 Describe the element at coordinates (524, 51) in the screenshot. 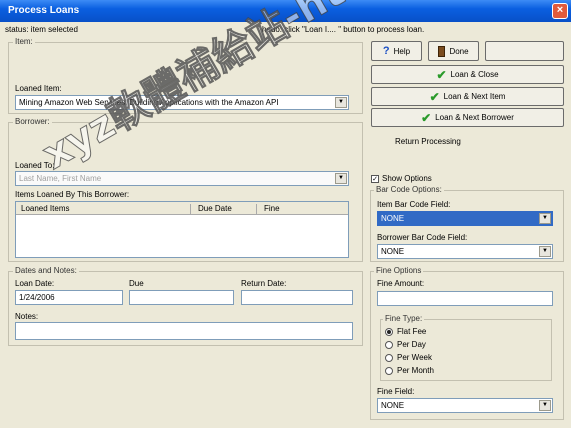

I see `extra-button` at that location.